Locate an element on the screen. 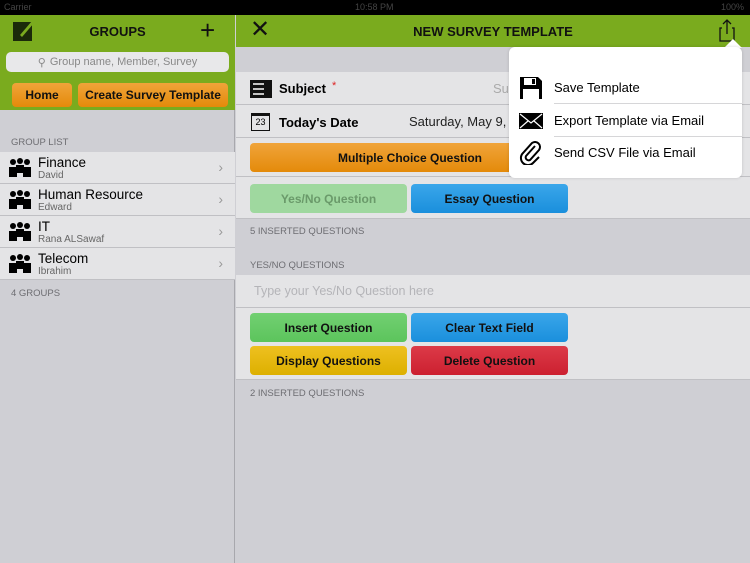  group-name: Telecom is located at coordinates (63, 258).